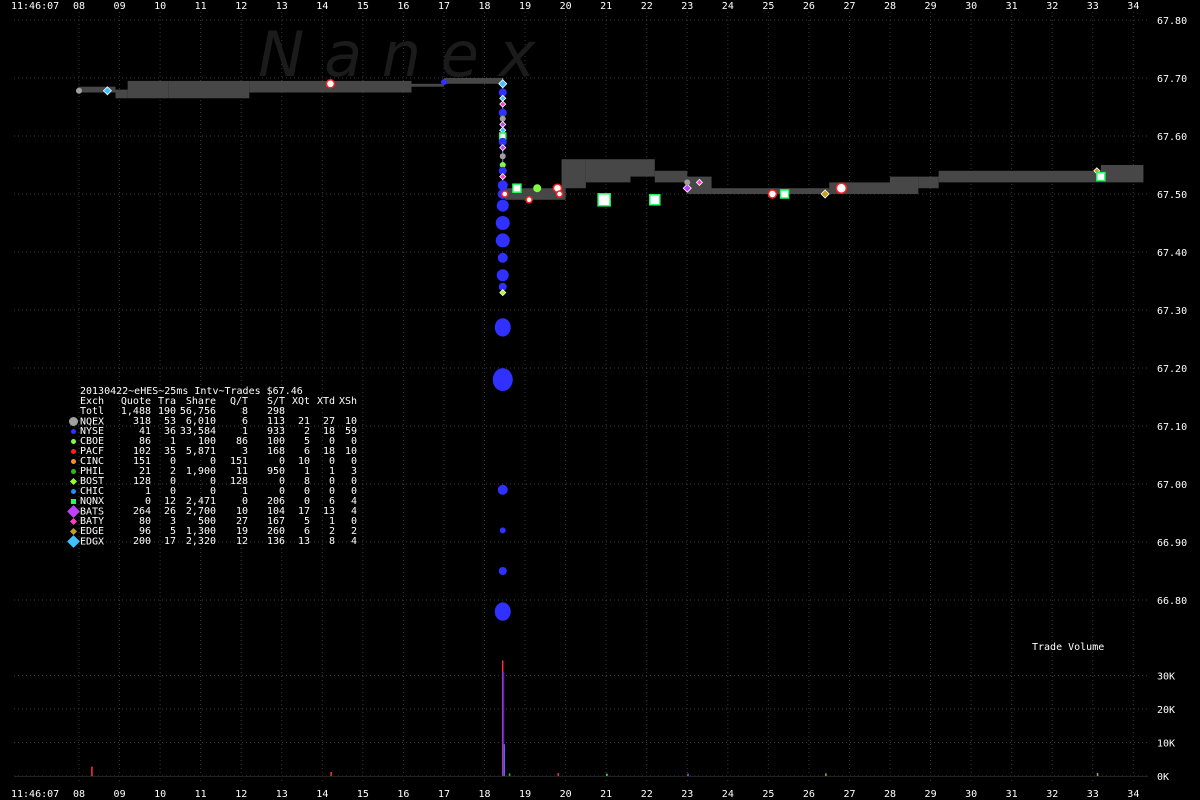 This screenshot has width=1200, height=800. I want to click on x-tick-bottom-27: 27, so click(849, 794).